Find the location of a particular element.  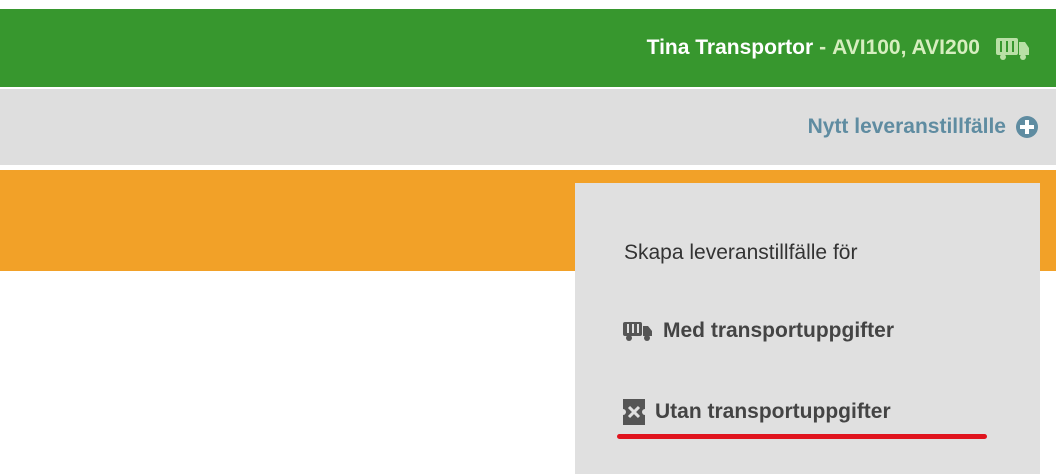

menu-item-without-transport: Utan transportuppgifter is located at coordinates (757, 412).